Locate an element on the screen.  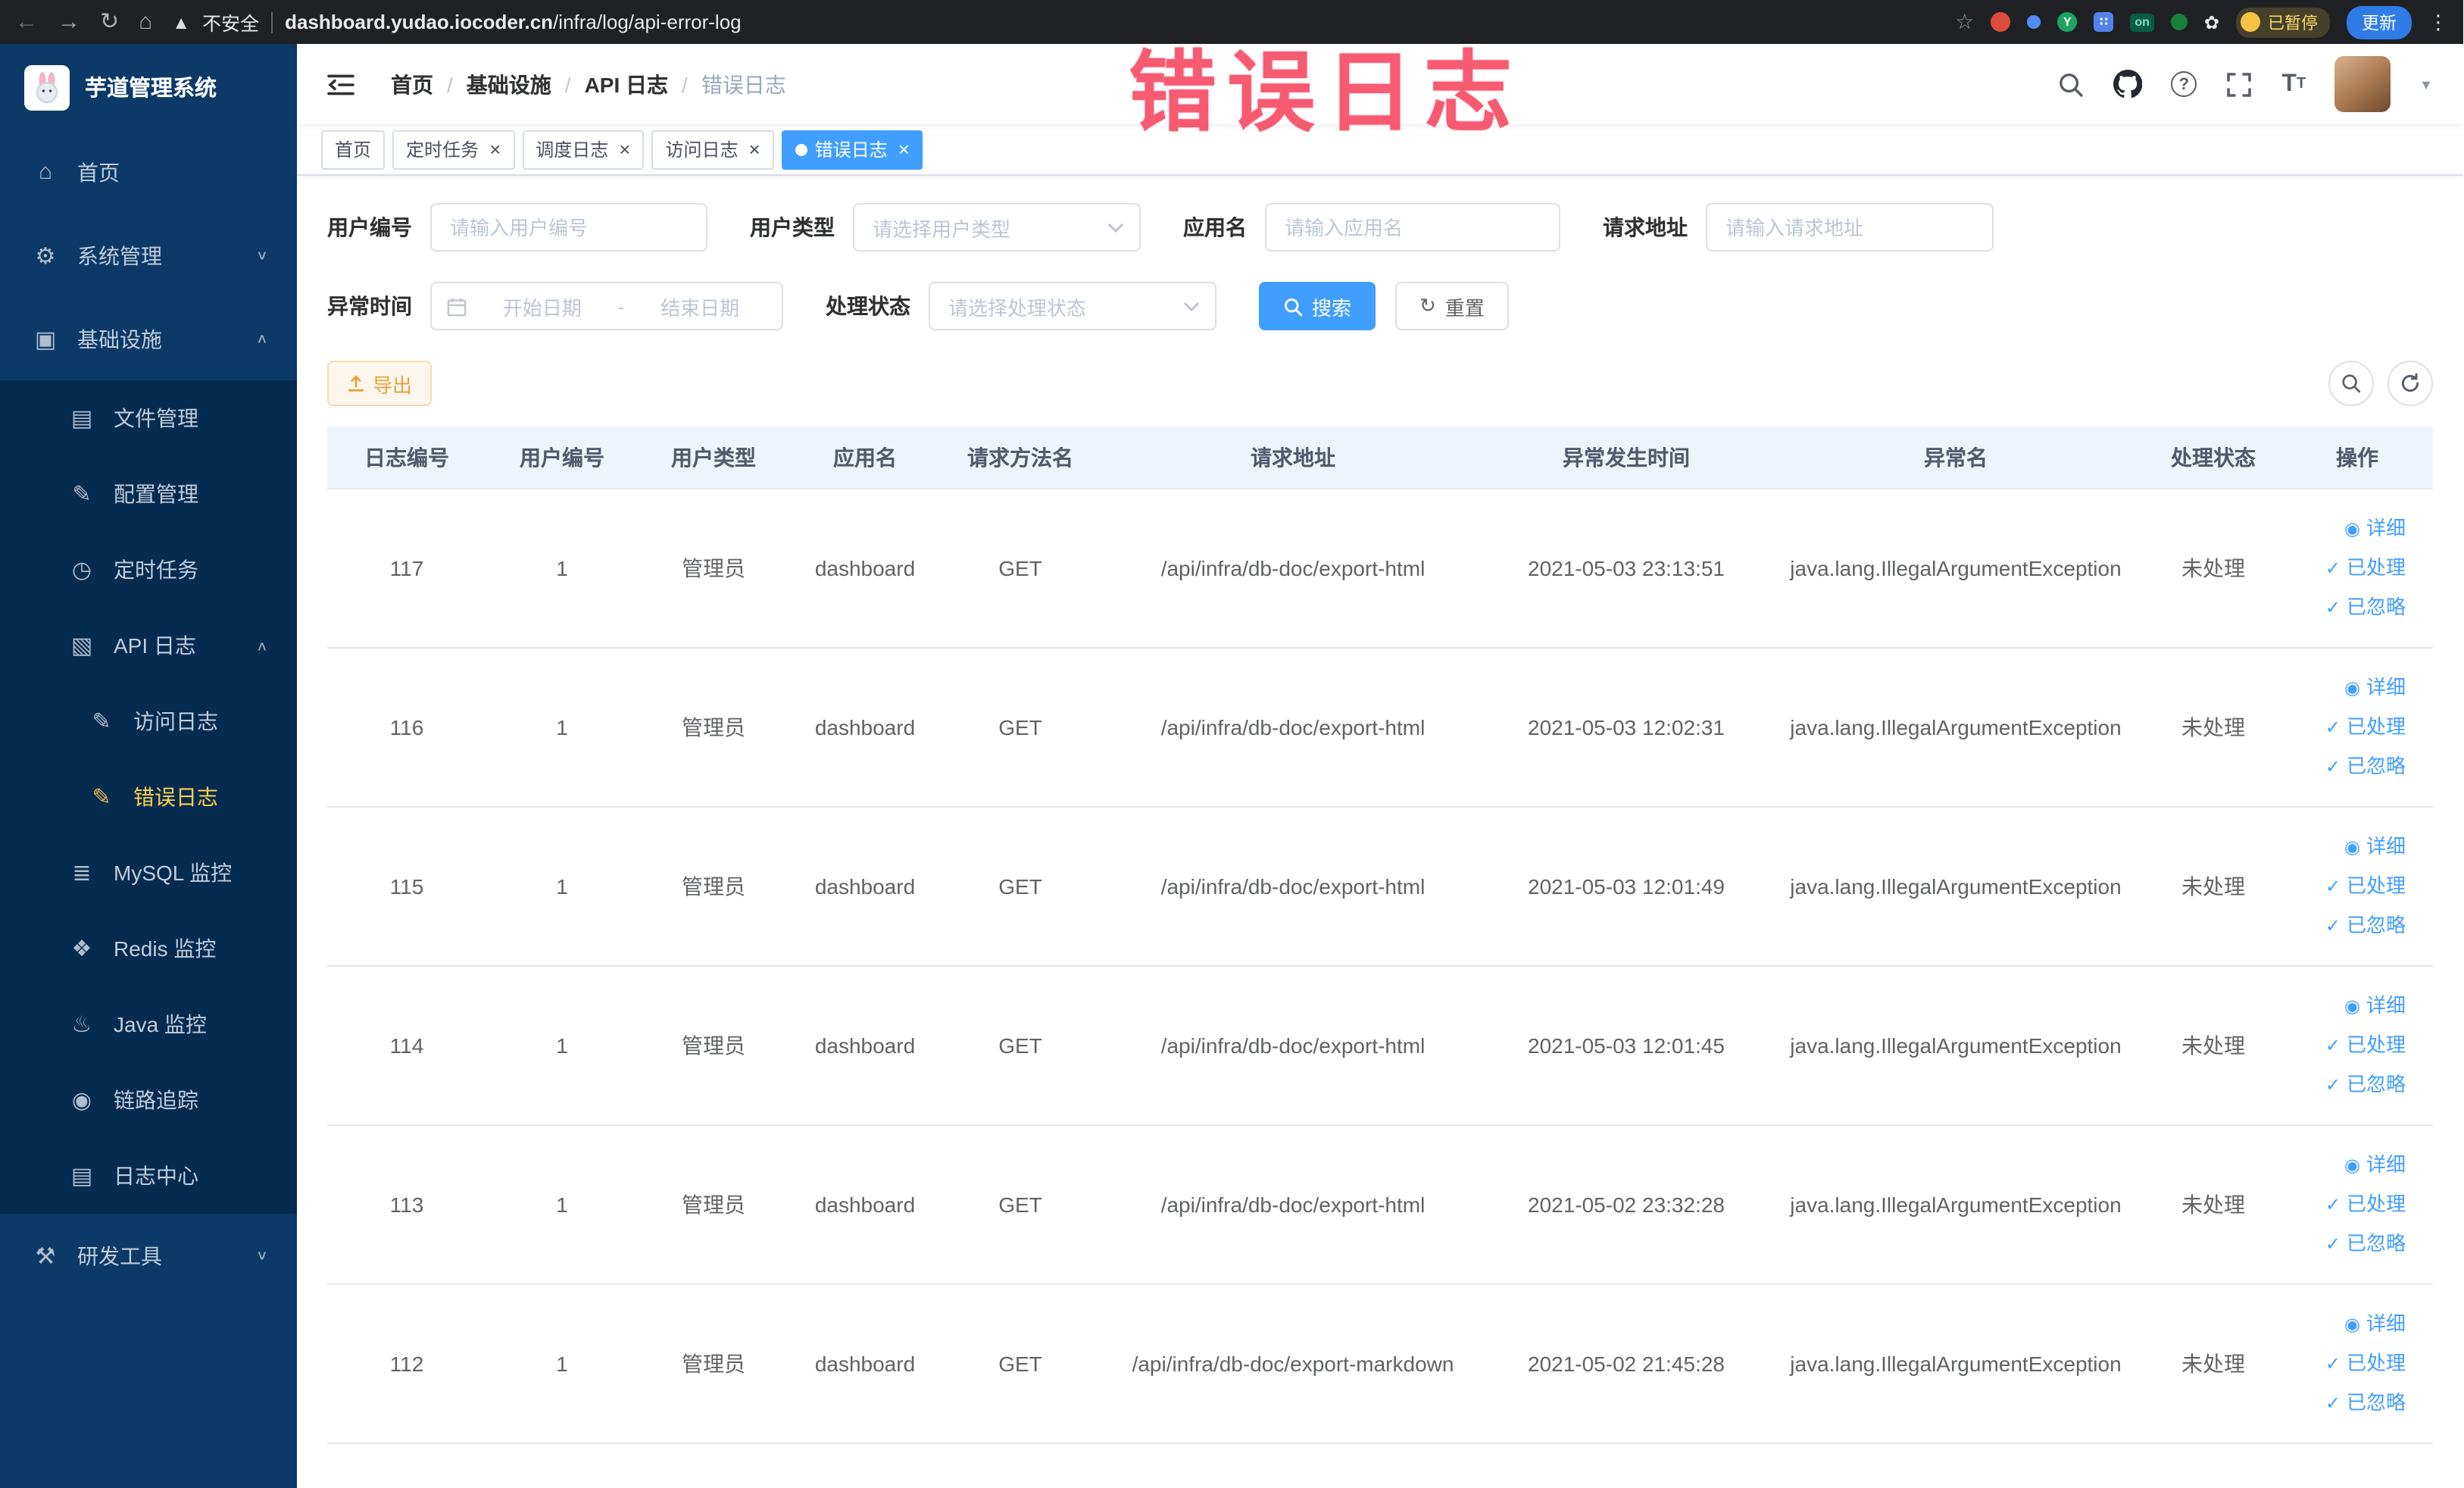
refresh-table-button is located at coordinates (2410, 383).